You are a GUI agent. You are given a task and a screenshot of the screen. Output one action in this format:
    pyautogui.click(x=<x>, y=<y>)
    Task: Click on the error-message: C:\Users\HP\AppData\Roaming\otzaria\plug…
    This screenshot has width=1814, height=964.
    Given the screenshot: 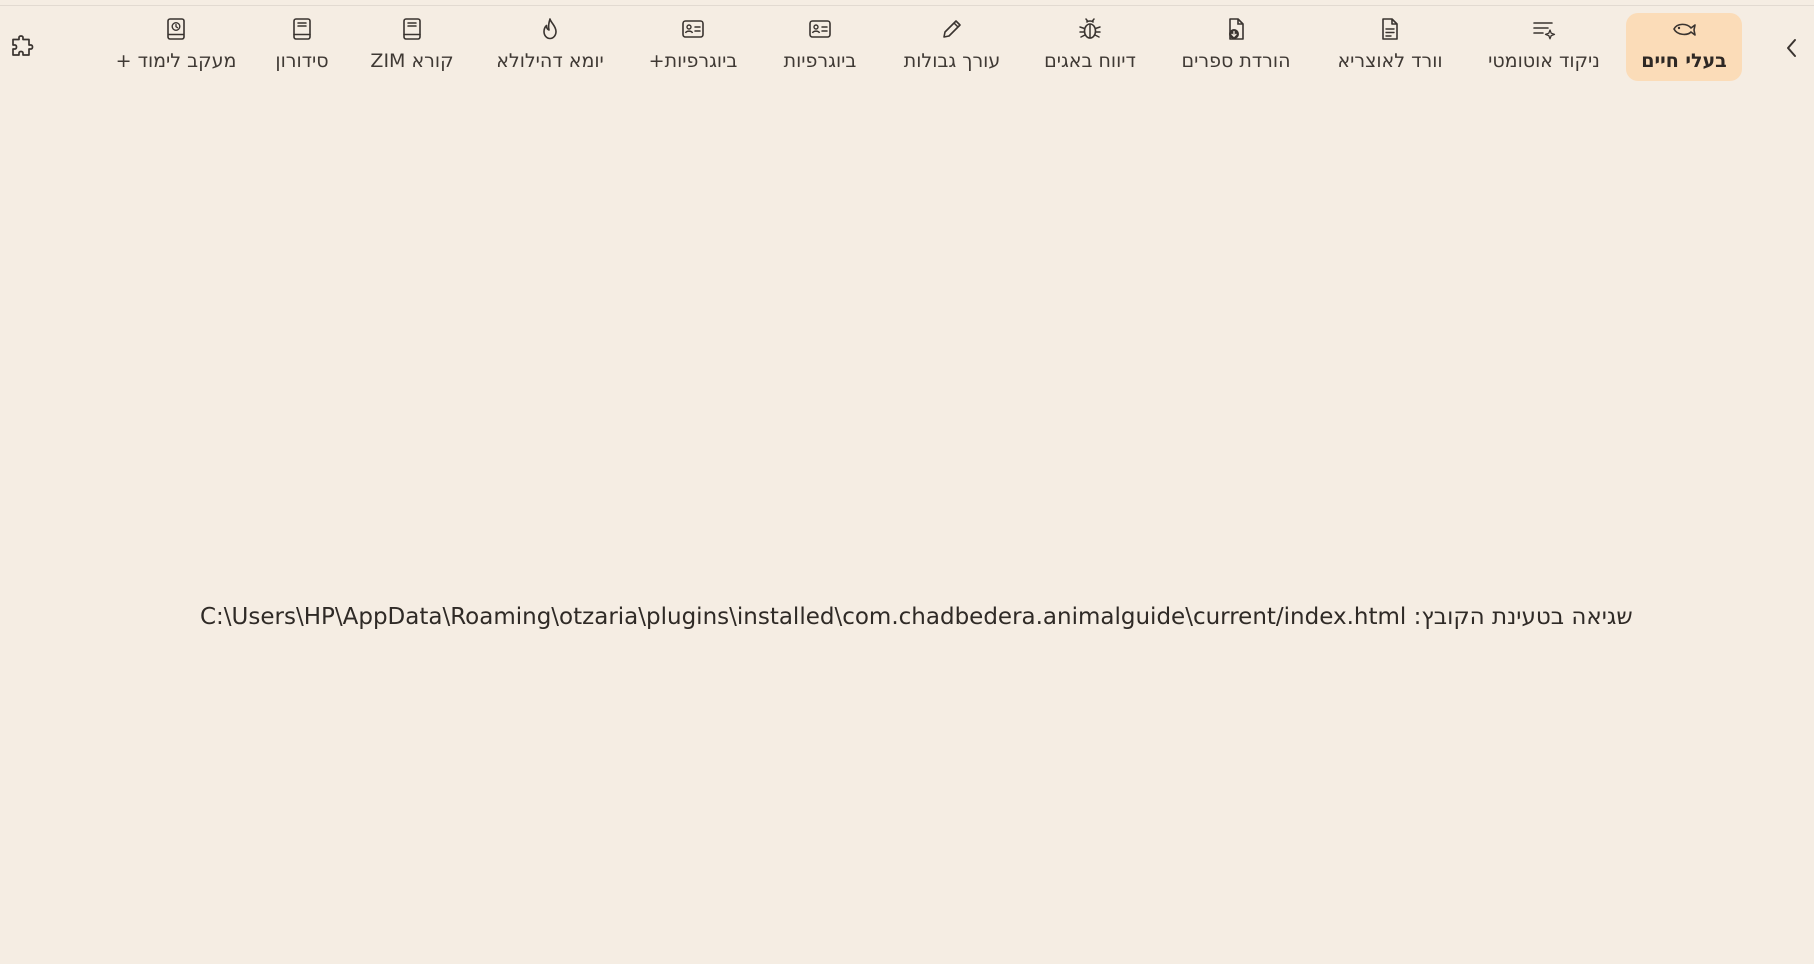 What is the action you would take?
    pyautogui.click(x=916, y=617)
    